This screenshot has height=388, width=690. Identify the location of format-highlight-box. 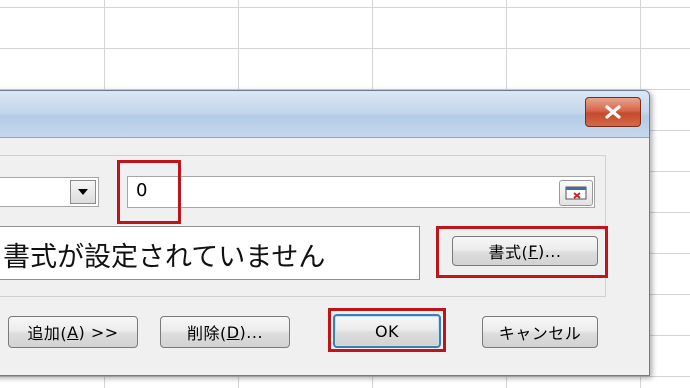
(522, 252).